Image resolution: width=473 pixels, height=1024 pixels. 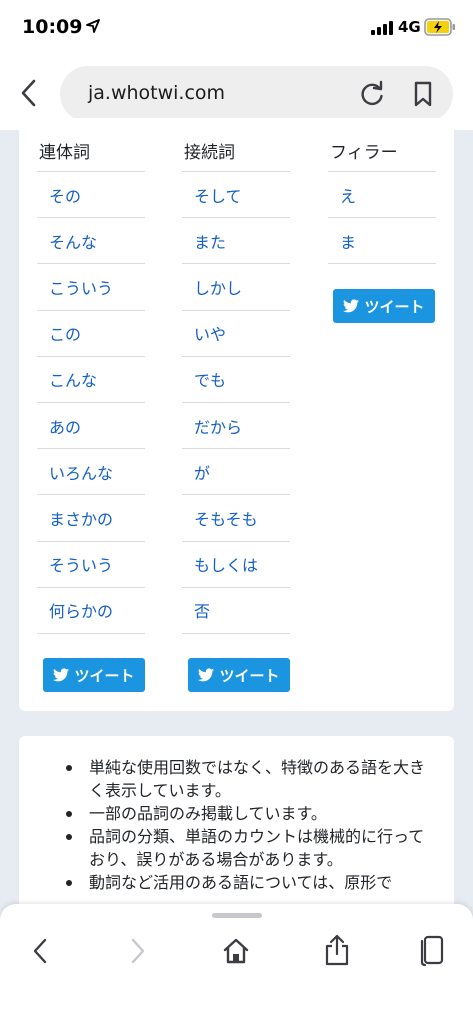 What do you see at coordinates (236, 378) in the screenshot?
I see `word-link: でも` at bounding box center [236, 378].